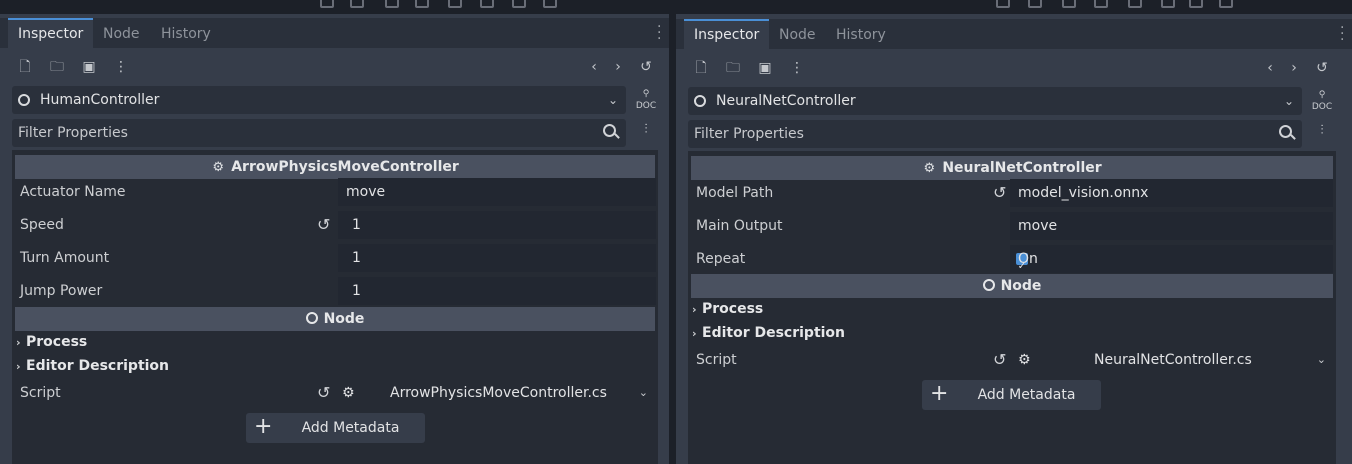  What do you see at coordinates (1083, 193) in the screenshot?
I see `property-value: model_vision.onnx` at bounding box center [1083, 193].